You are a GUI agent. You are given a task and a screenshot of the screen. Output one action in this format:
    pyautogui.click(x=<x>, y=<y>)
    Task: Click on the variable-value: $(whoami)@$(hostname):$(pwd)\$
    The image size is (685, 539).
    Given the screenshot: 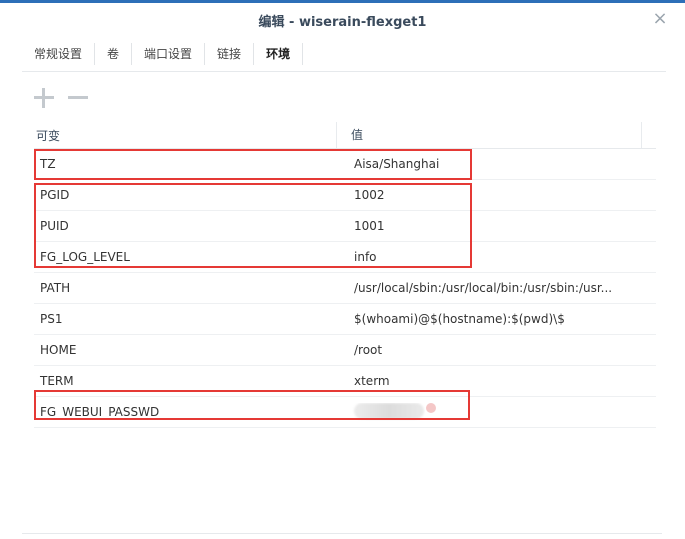 What is the action you would take?
    pyautogui.click(x=459, y=319)
    